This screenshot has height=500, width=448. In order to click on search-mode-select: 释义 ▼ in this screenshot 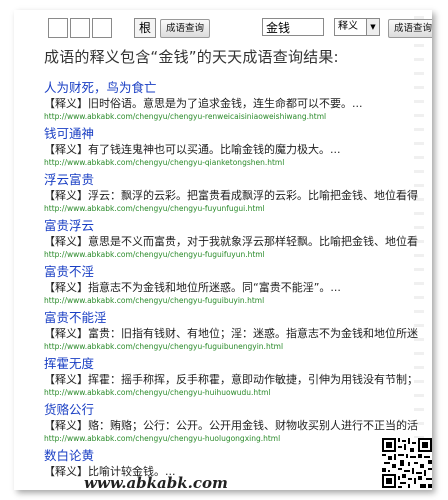, I will do `click(357, 27)`.